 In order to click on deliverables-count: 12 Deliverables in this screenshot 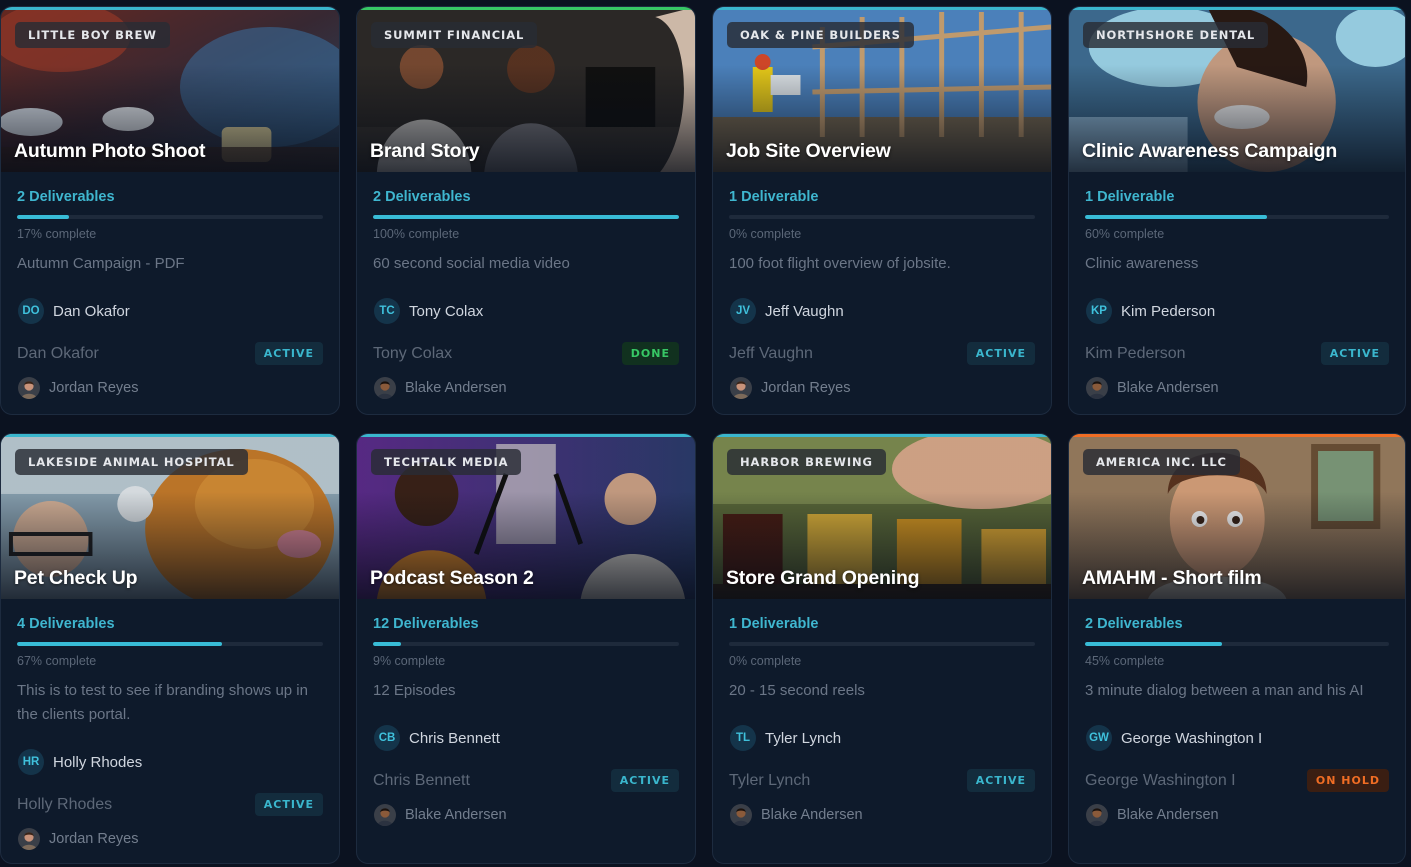, I will do `click(526, 624)`.